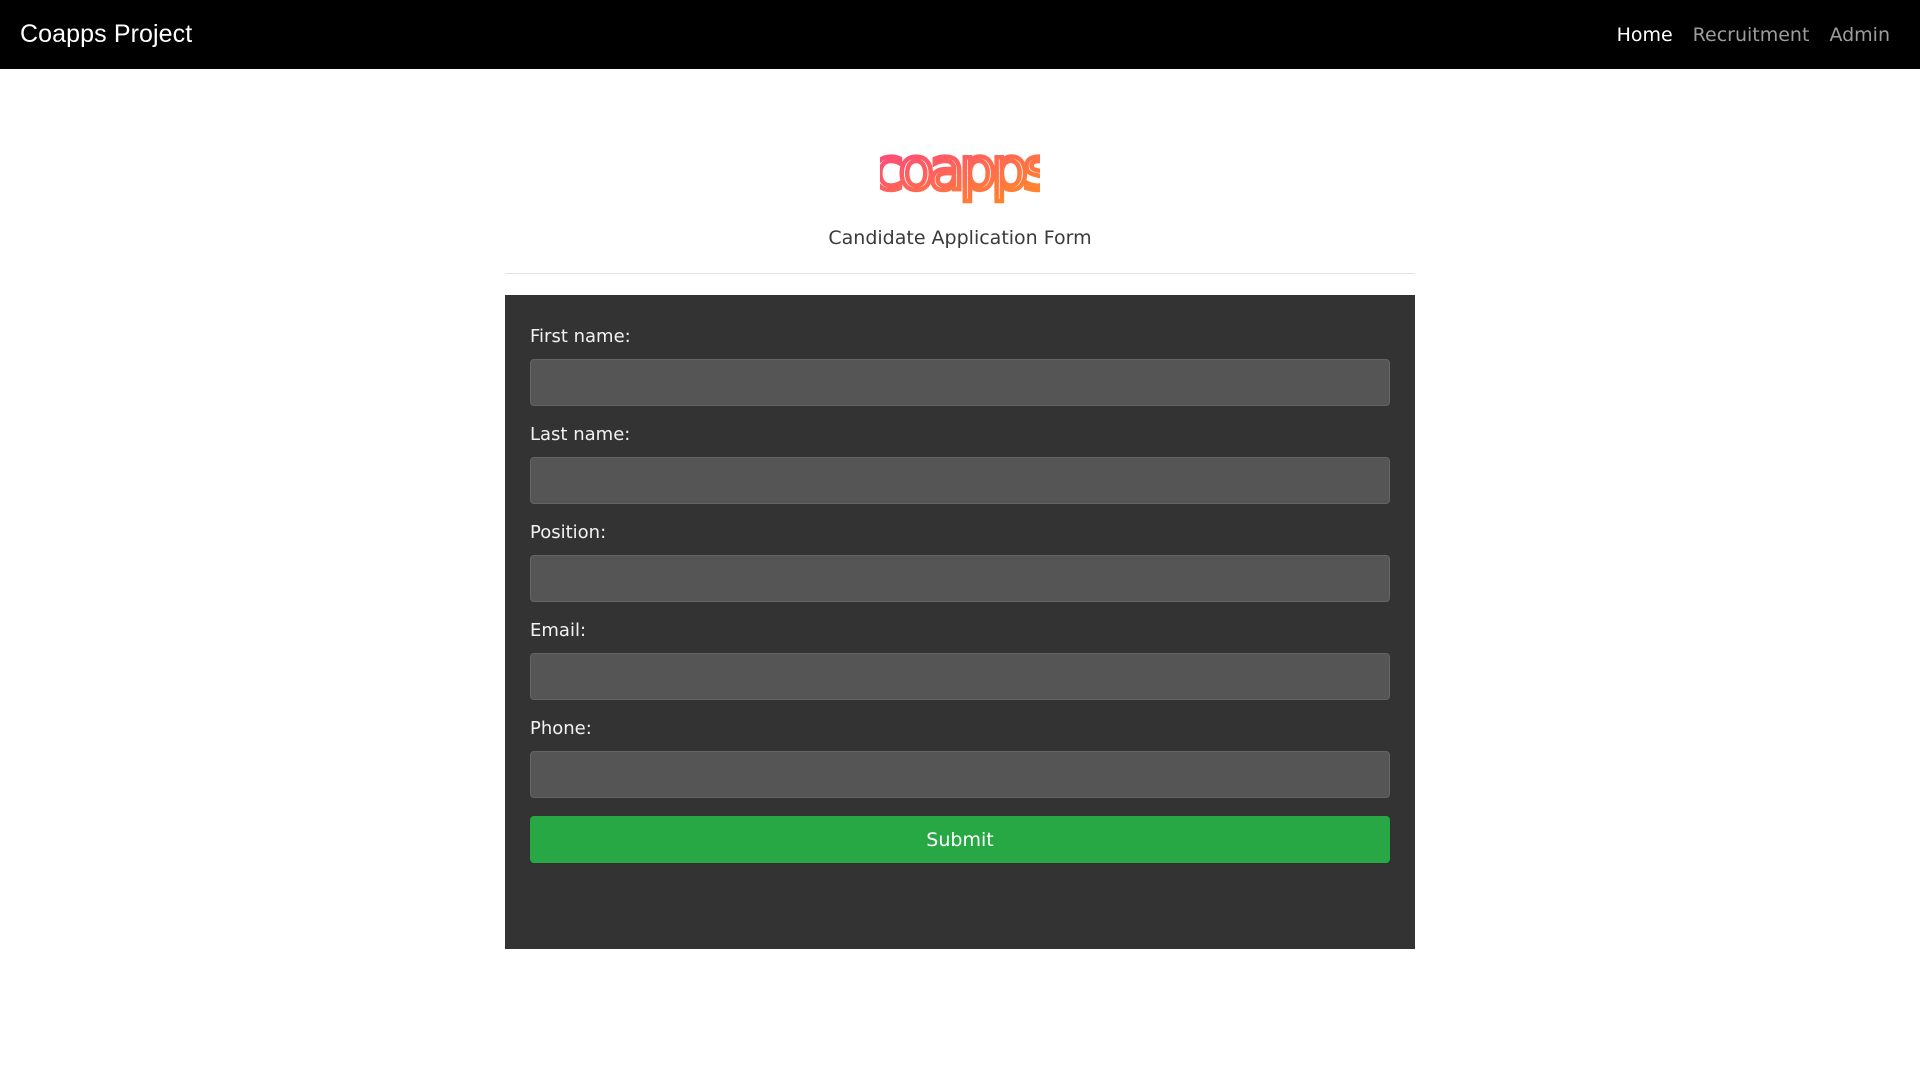 The width and height of the screenshot is (1920, 1080). What do you see at coordinates (960, 578) in the screenshot?
I see `position-input` at bounding box center [960, 578].